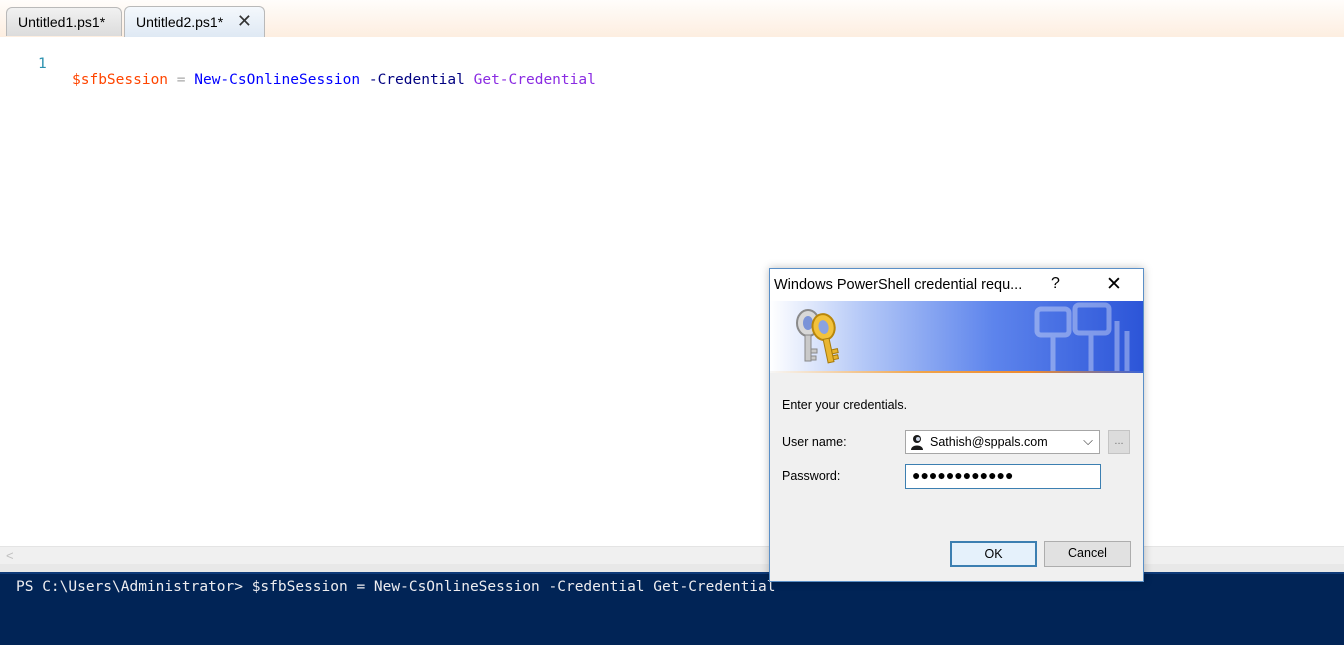 The height and width of the screenshot is (645, 1344). I want to click on token-operator: =, so click(181, 80).